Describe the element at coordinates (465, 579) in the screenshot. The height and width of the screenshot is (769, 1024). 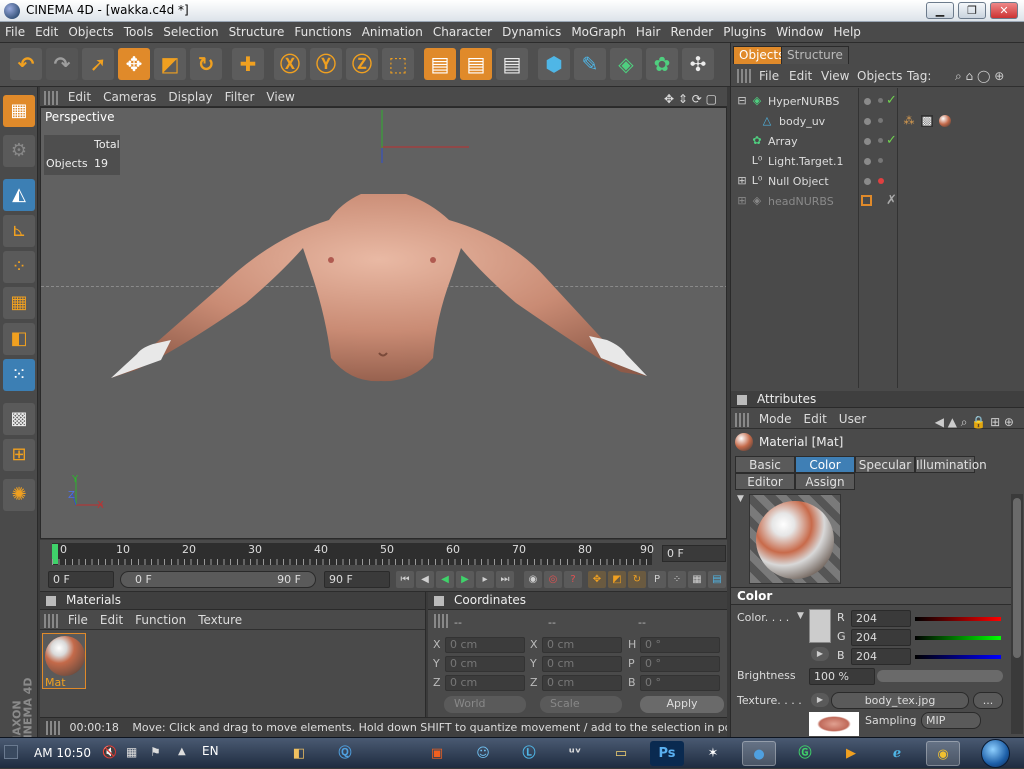
I see `play-forward-icon: ▶` at that location.